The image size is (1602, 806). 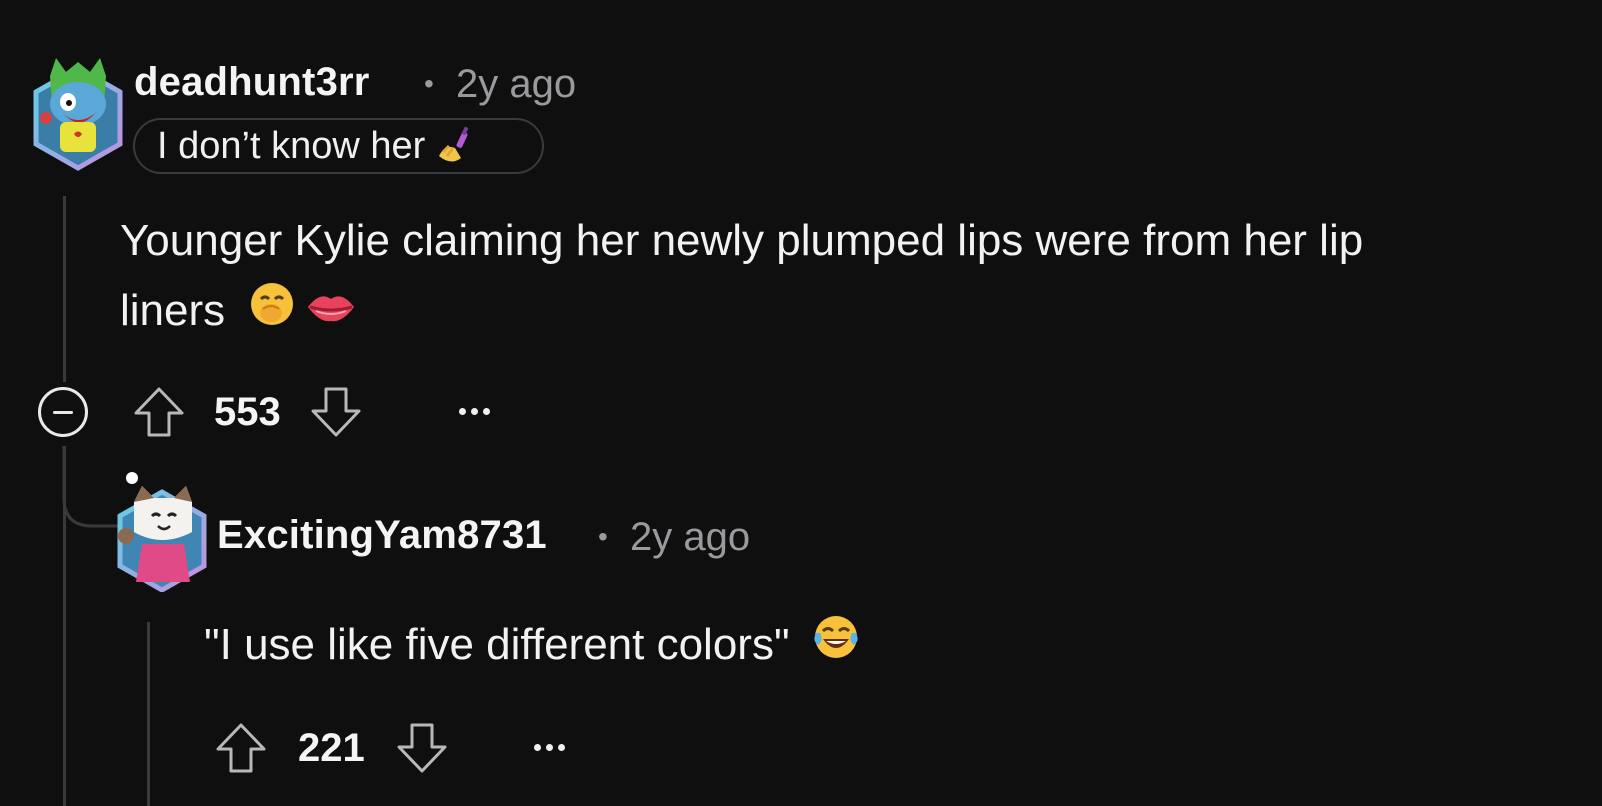 I want to click on vote-score: 553, so click(x=247, y=411).